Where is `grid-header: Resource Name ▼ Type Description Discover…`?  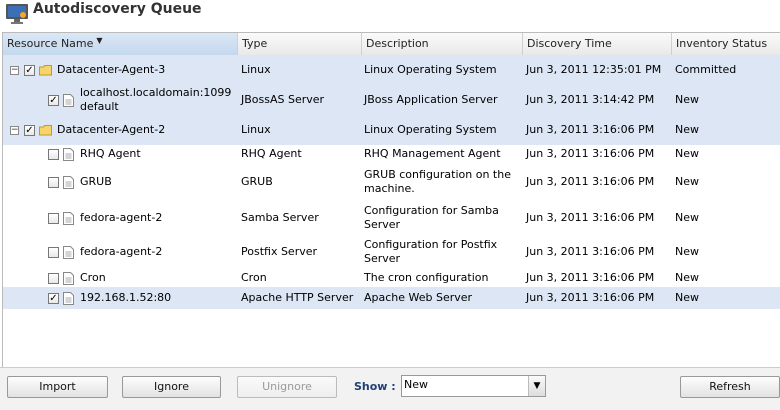 grid-header: Resource Name ▼ Type Description Discover… is located at coordinates (391, 44).